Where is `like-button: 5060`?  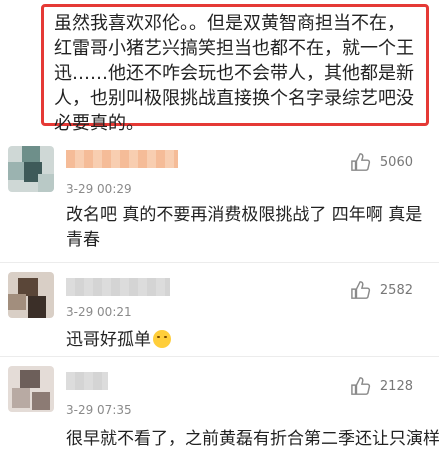 like-button: 5060 is located at coordinates (381, 162).